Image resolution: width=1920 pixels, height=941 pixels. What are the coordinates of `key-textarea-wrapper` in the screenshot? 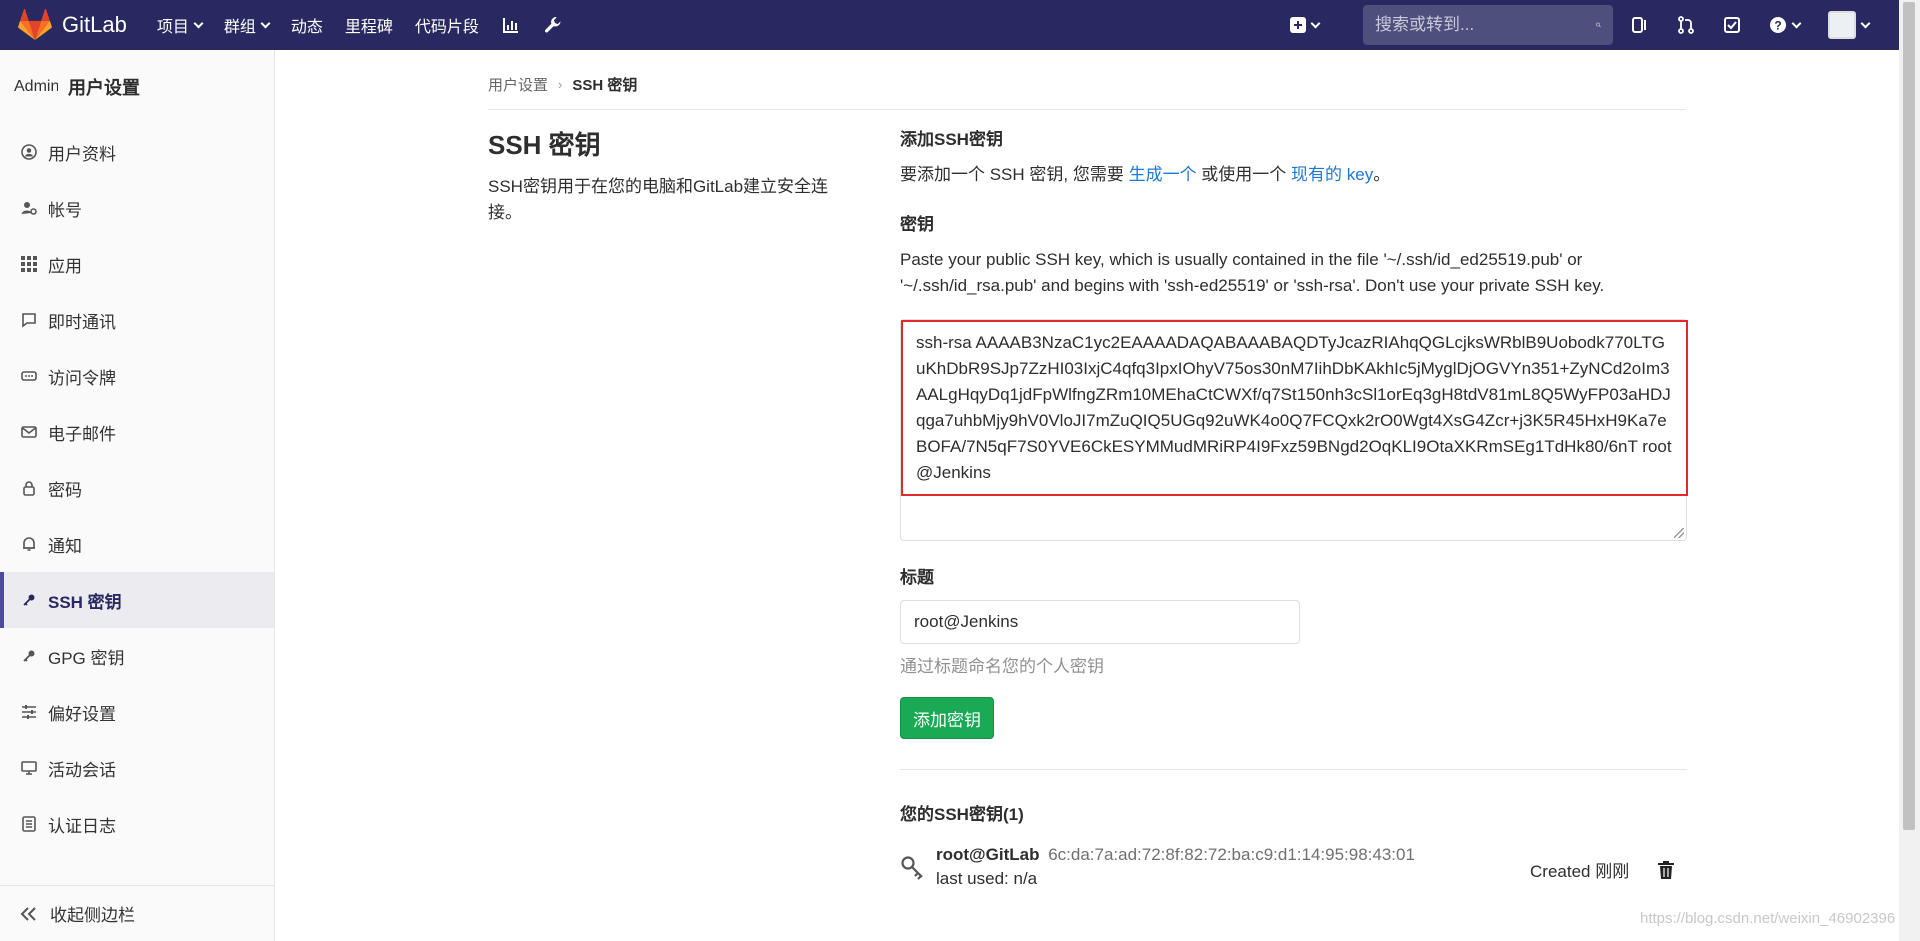 It's located at (1294, 430).